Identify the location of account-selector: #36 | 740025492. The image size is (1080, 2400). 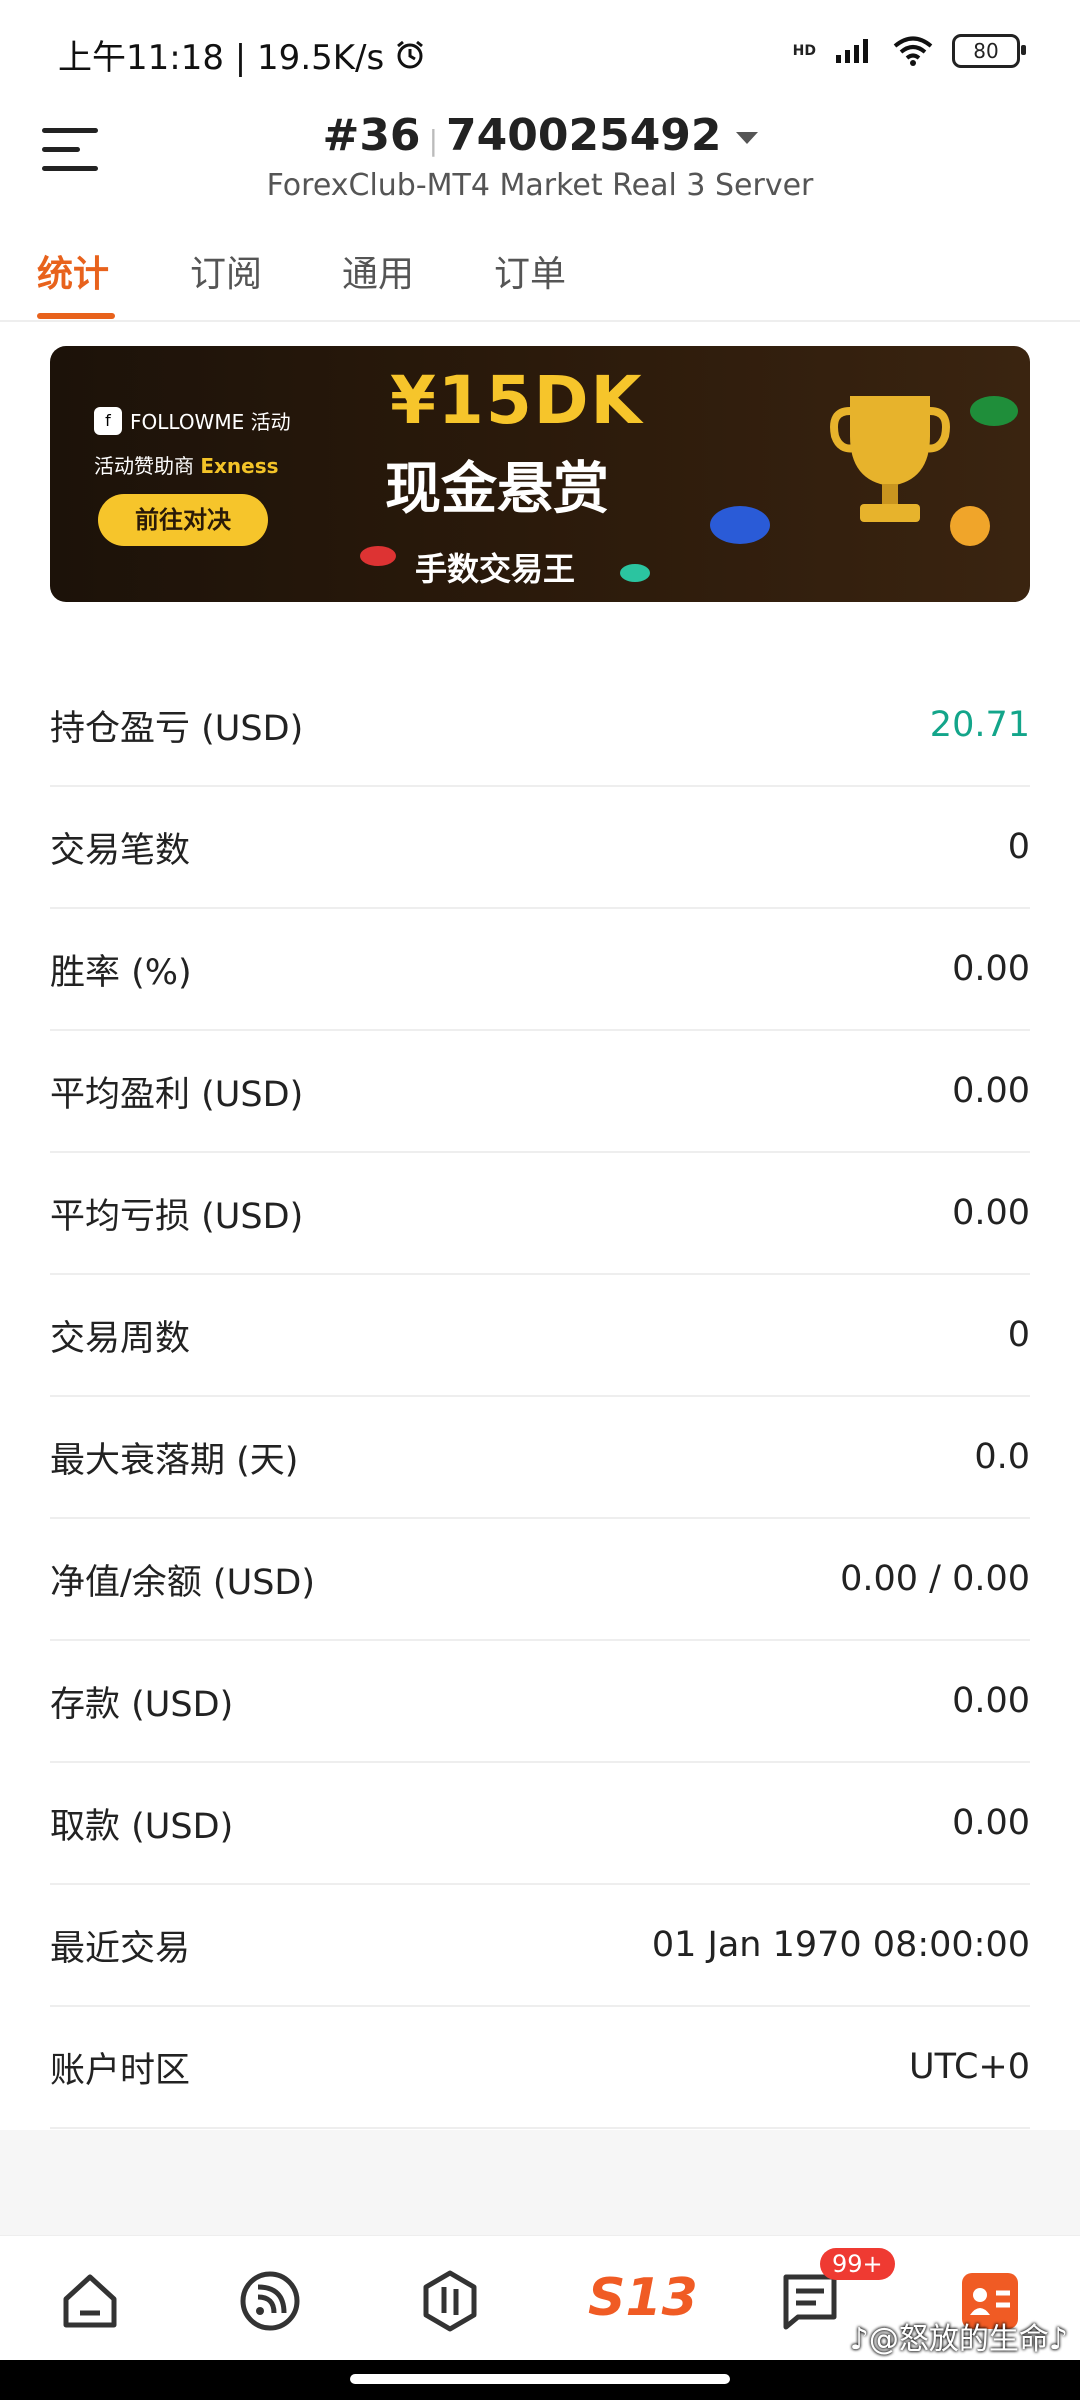
(540, 135).